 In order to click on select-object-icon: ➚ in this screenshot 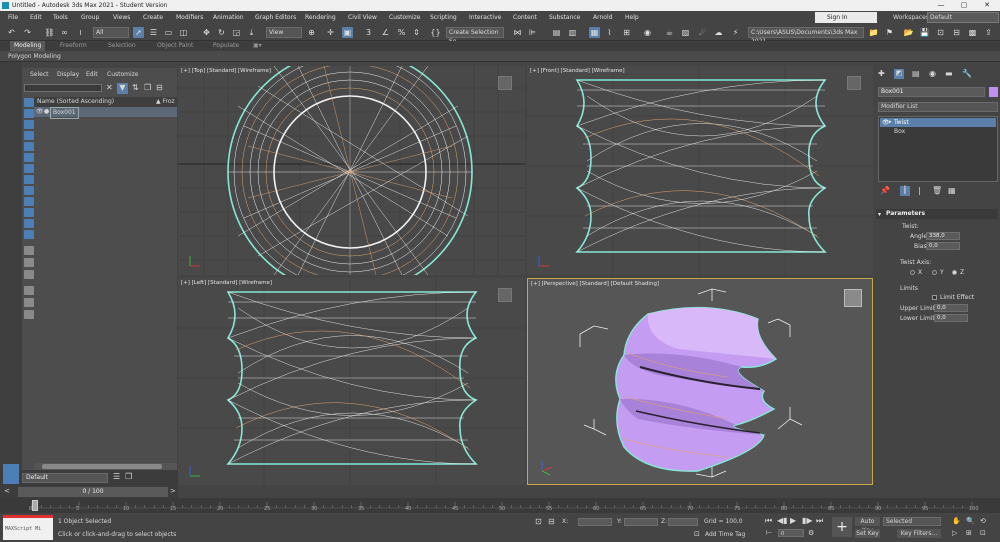, I will do `click(138, 32)`.